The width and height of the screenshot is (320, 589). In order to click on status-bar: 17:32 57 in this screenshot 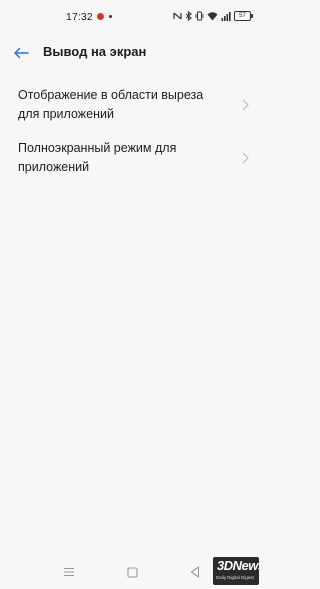, I will do `click(132, 16)`.